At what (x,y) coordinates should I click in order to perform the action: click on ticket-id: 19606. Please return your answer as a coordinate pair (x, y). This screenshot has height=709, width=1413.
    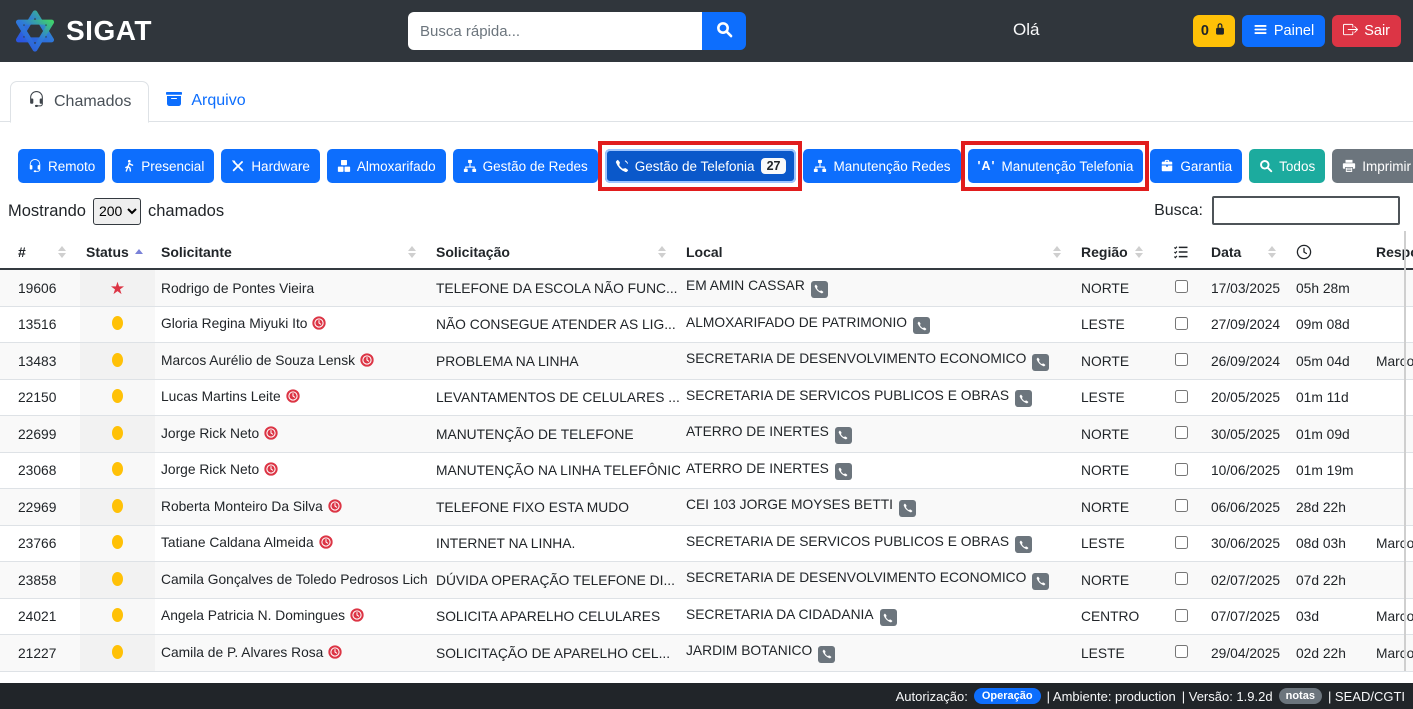
    Looking at the image, I should click on (40, 288).